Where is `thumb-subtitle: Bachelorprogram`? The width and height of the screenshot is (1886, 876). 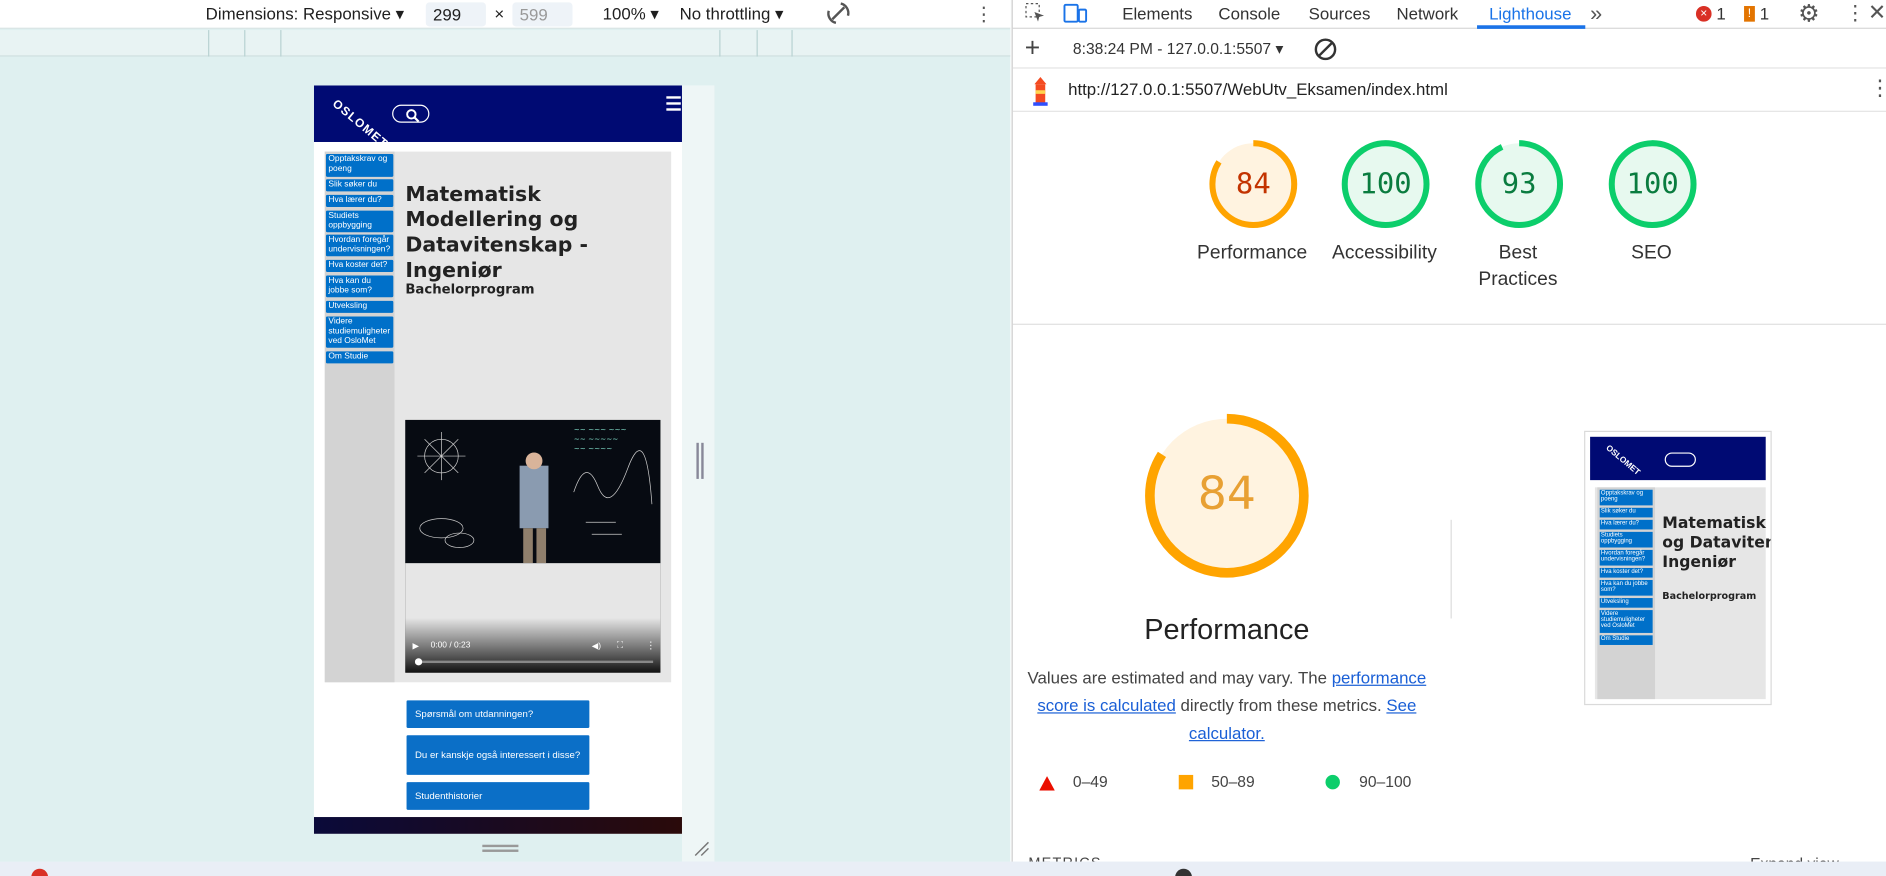
thumb-subtitle: Bachelorprogram is located at coordinates (1709, 596).